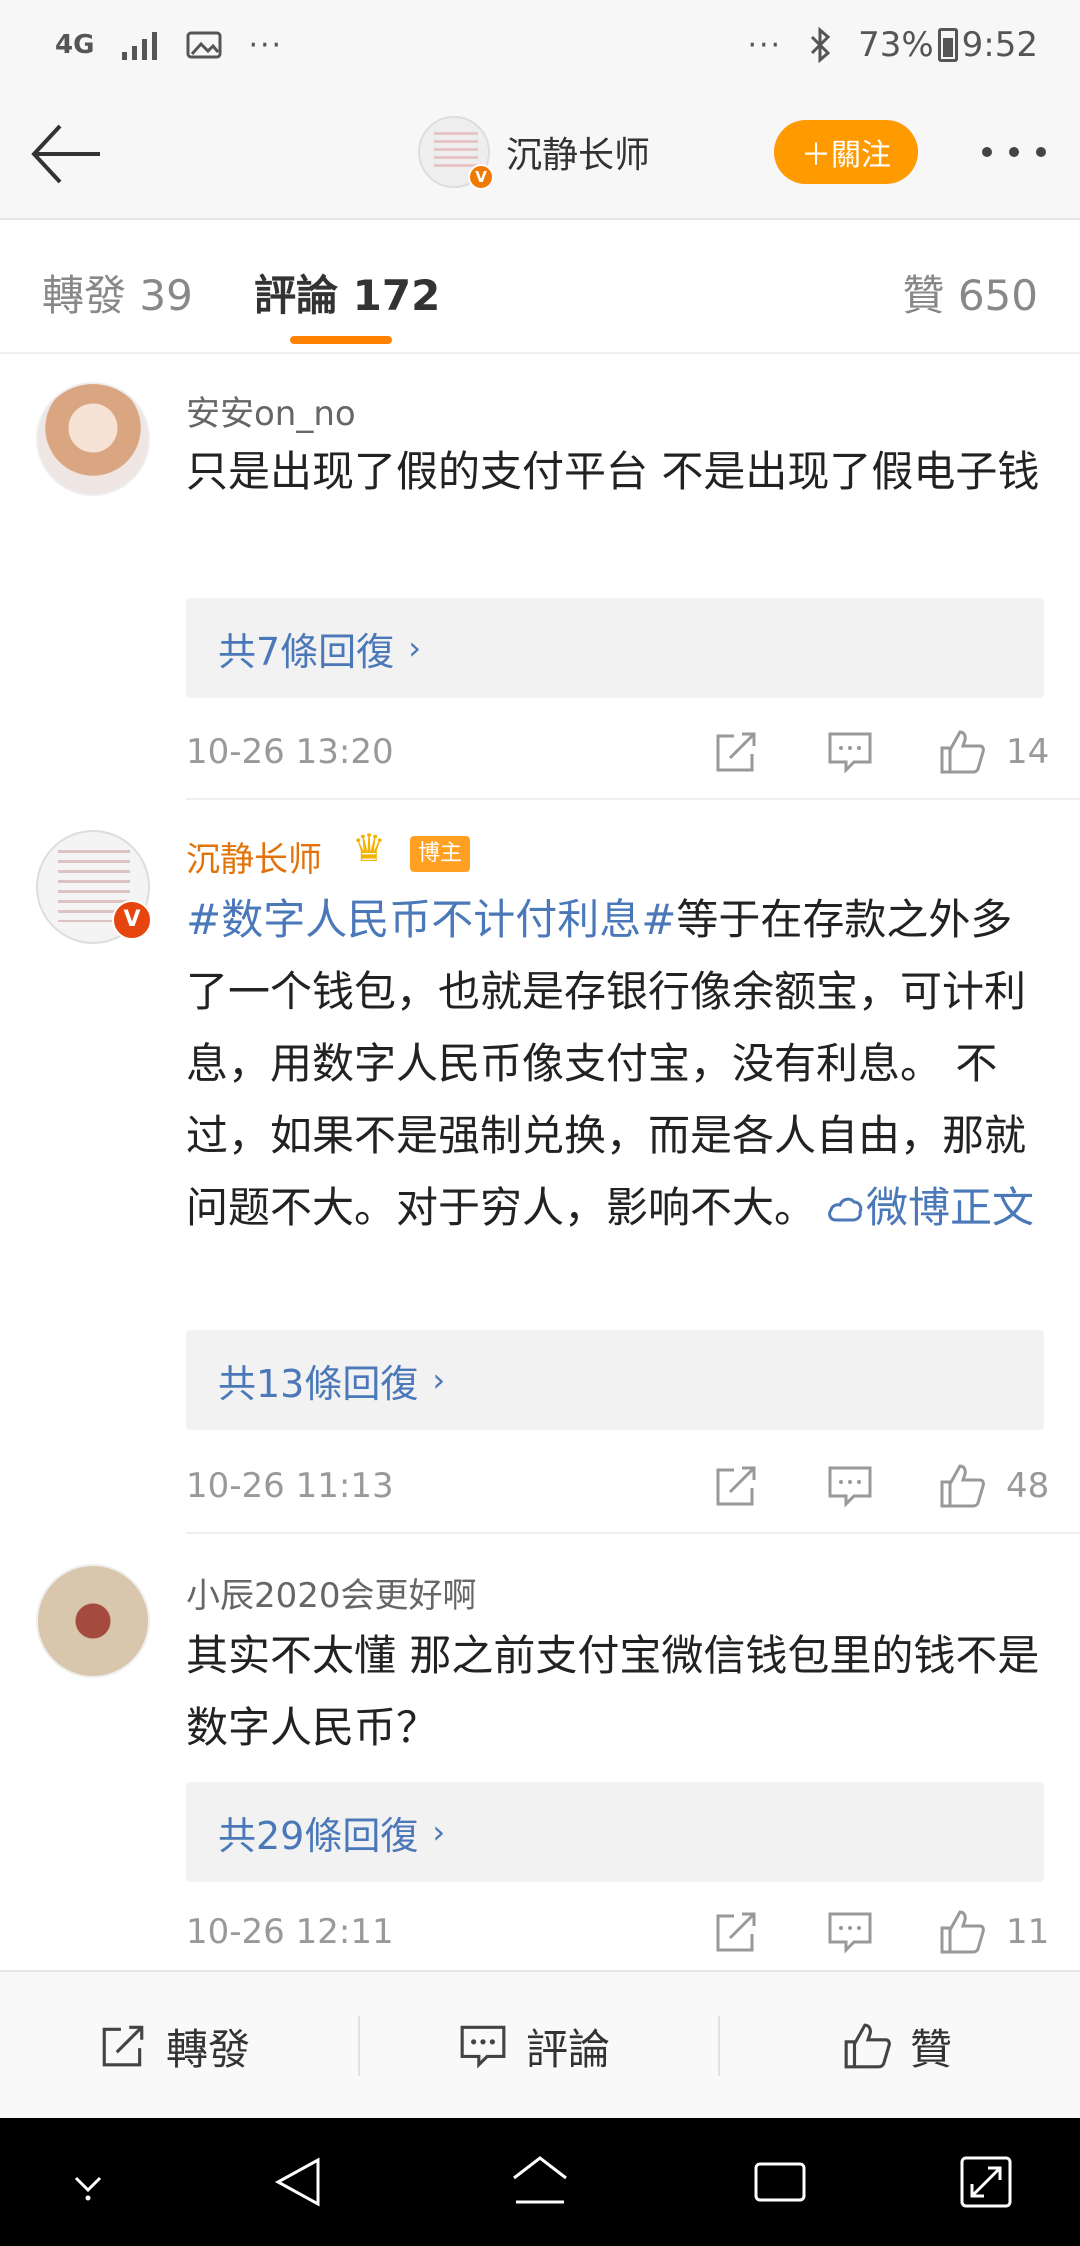 The height and width of the screenshot is (2246, 1080). Describe the element at coordinates (1028, 1932) in the screenshot. I see `like-count: 11` at that location.